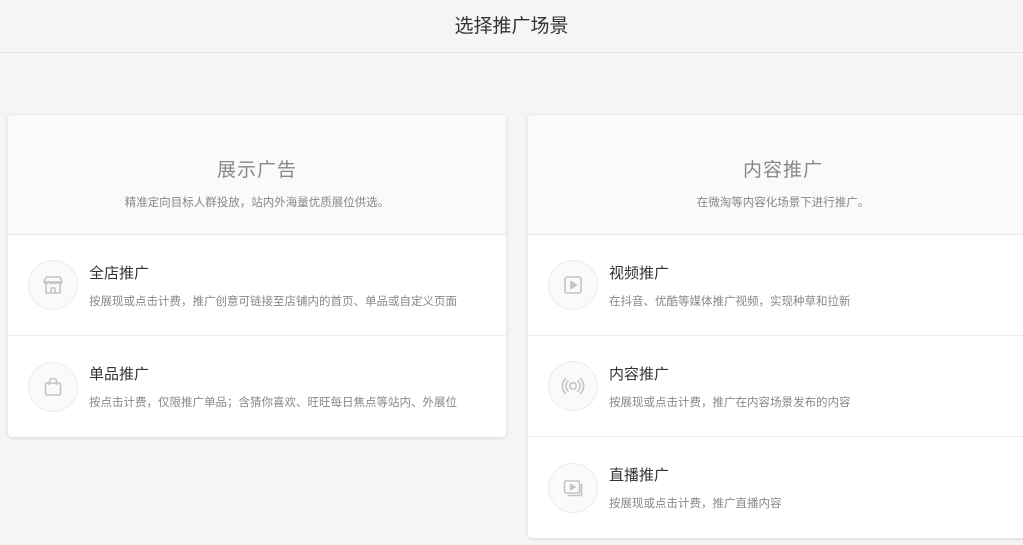  What do you see at coordinates (273, 300) in the screenshot?
I see `option-description: 按展现或点击计费，推广创意可链接至店铺内的首页、单品或自定义页面` at bounding box center [273, 300].